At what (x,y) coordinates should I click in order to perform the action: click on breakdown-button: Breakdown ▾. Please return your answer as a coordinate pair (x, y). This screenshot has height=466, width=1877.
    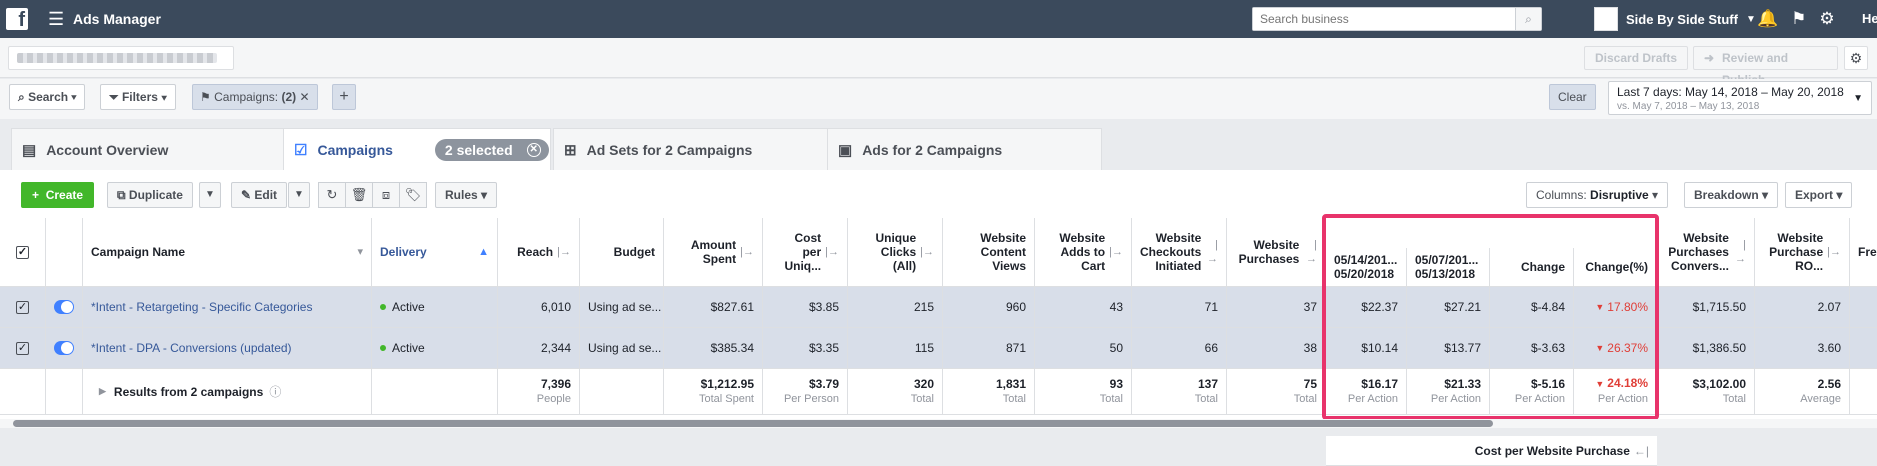
    Looking at the image, I should click on (1731, 195).